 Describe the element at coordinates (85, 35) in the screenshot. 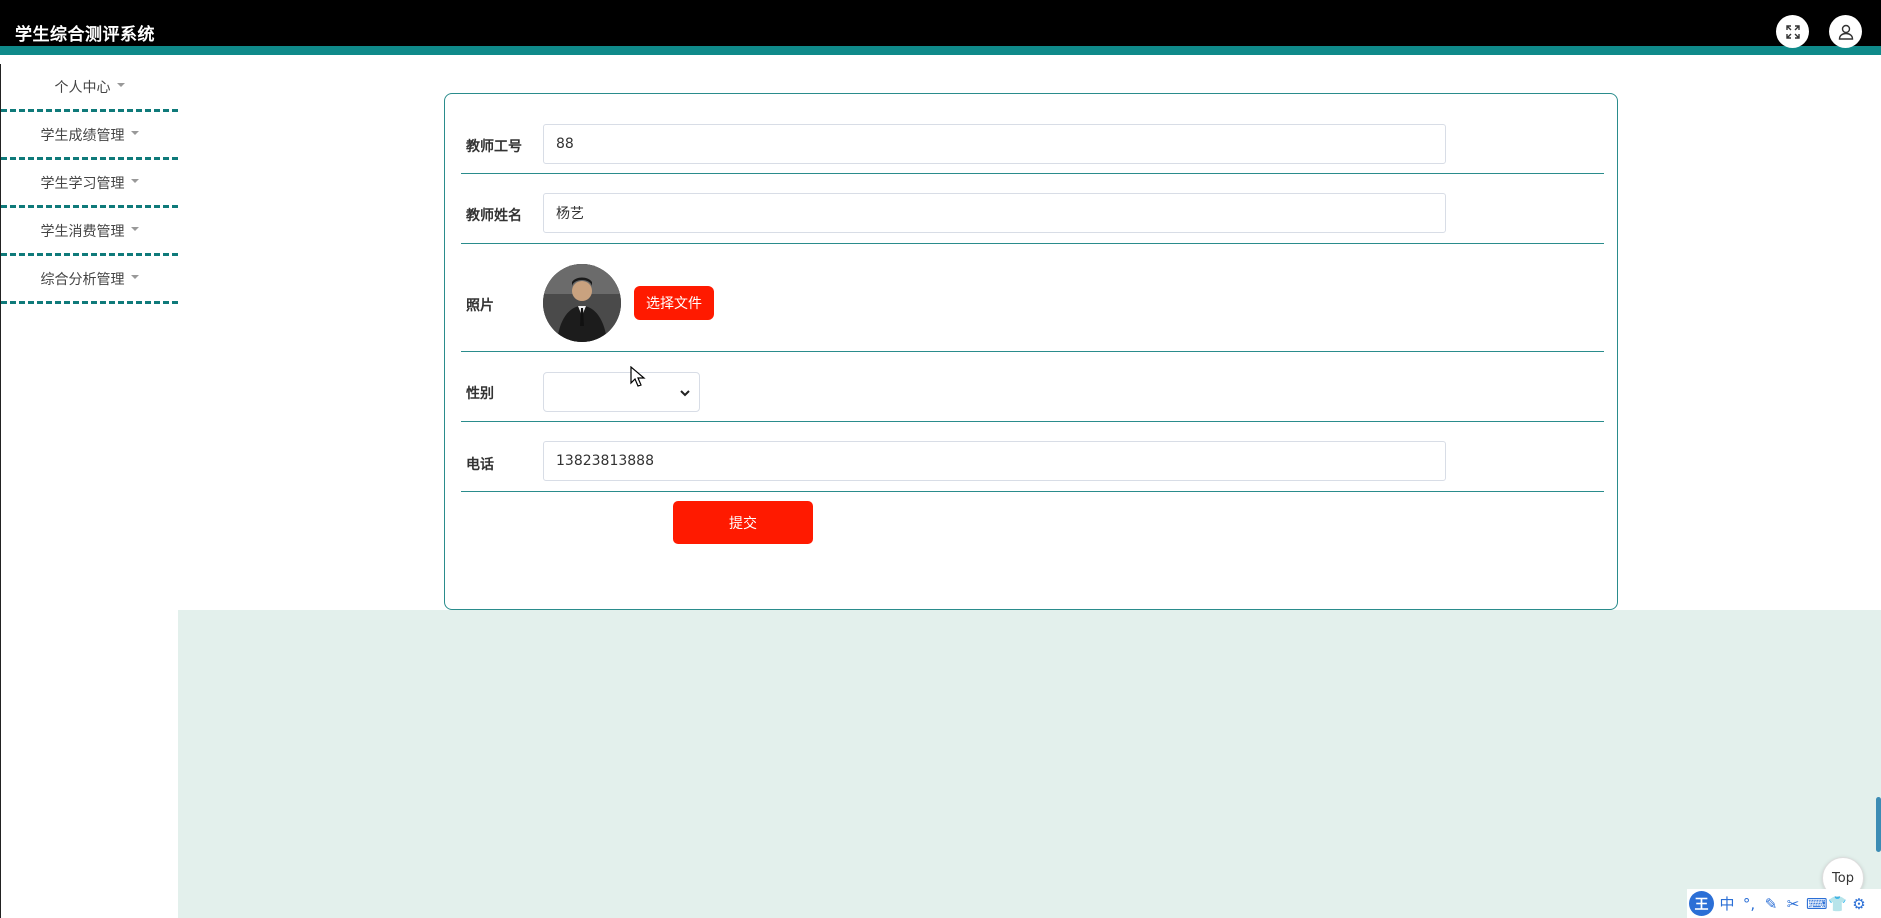

I see `app-title: 学生综合测评系统` at that location.